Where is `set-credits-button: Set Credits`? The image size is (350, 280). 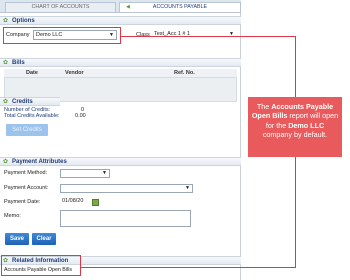
set-credits-button: Set Credits is located at coordinates (27, 130).